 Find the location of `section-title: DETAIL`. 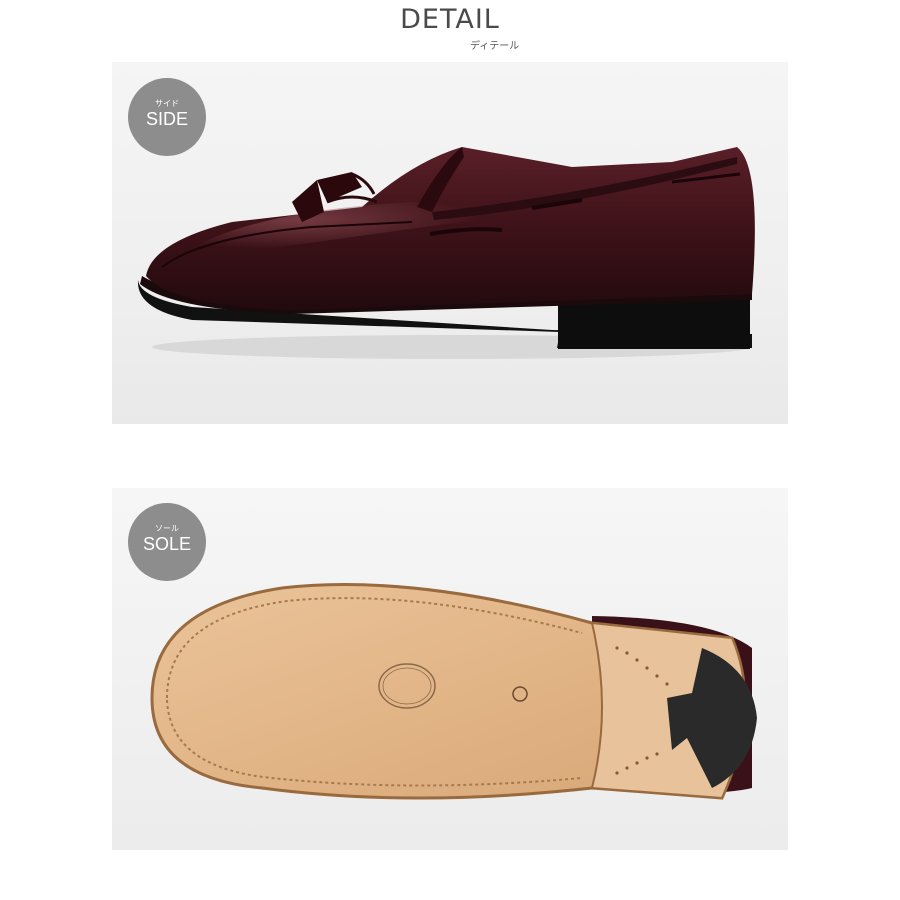

section-title: DETAIL is located at coordinates (450, 19).